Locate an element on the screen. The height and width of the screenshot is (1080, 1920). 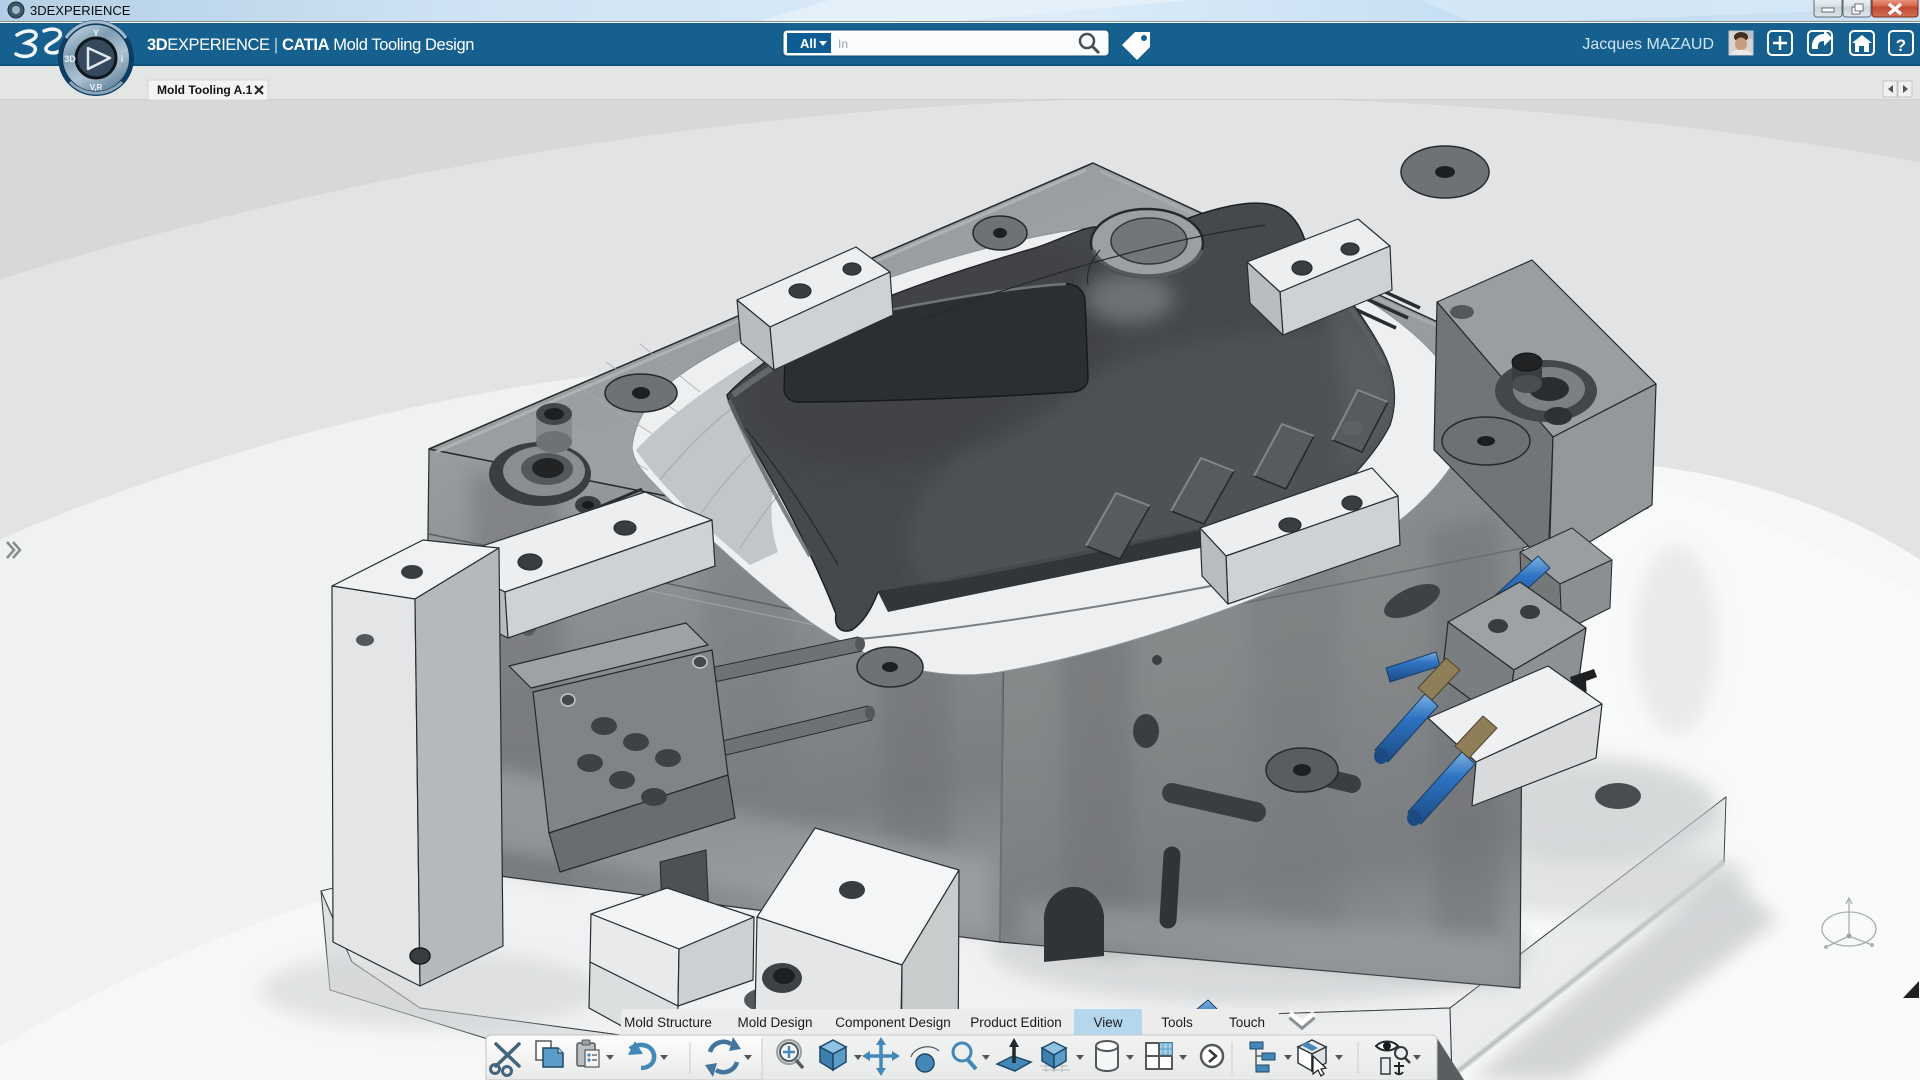
svg-text: Product Edition is located at coordinates (1016, 1022).